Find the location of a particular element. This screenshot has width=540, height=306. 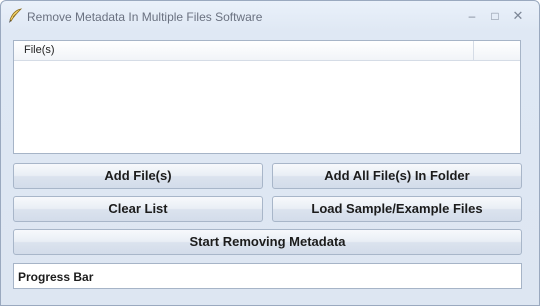

load-sample-button: Load Sample/Example Files is located at coordinates (397, 209).